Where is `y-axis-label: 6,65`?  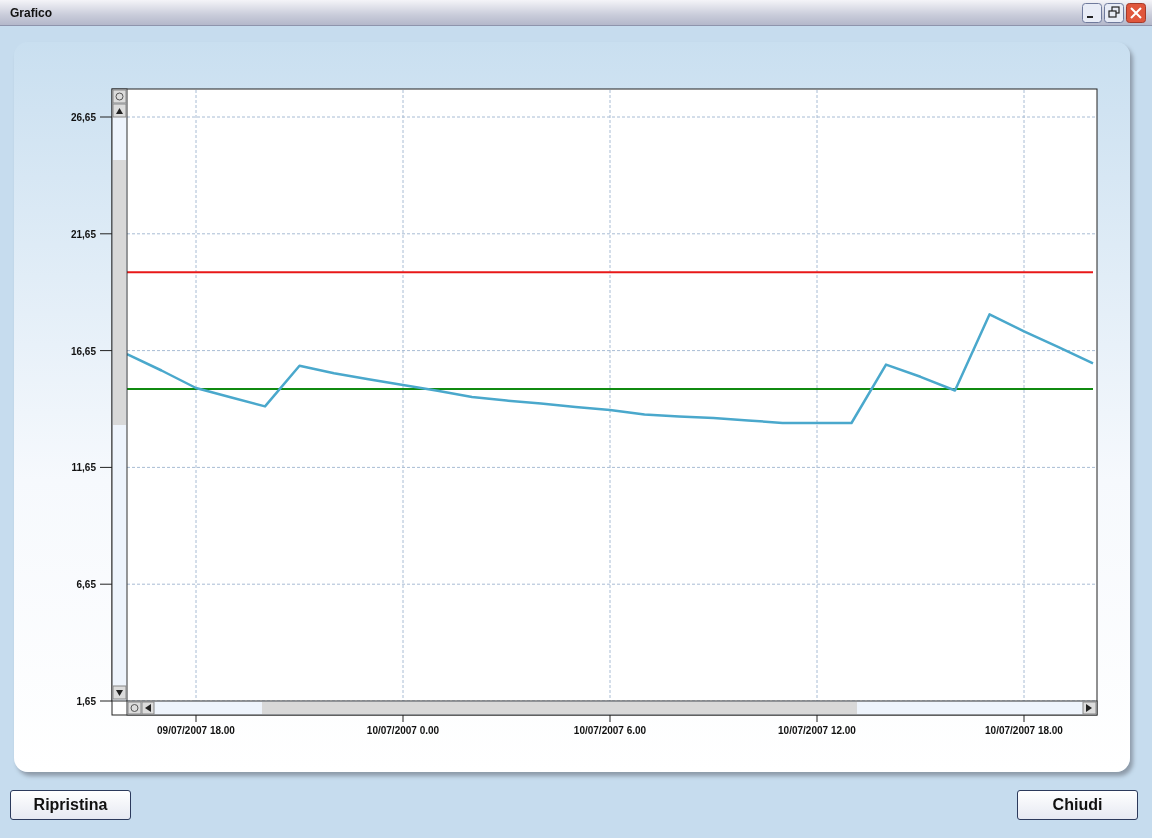
y-axis-label: 6,65 is located at coordinates (86, 585).